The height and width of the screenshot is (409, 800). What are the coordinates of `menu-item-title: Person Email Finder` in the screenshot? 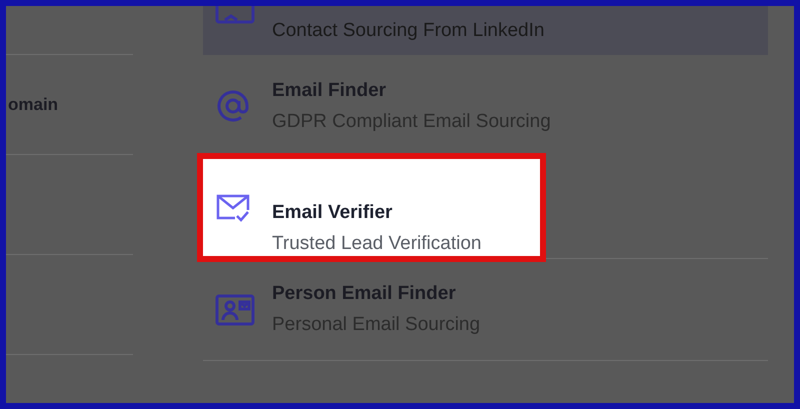 It's located at (364, 294).